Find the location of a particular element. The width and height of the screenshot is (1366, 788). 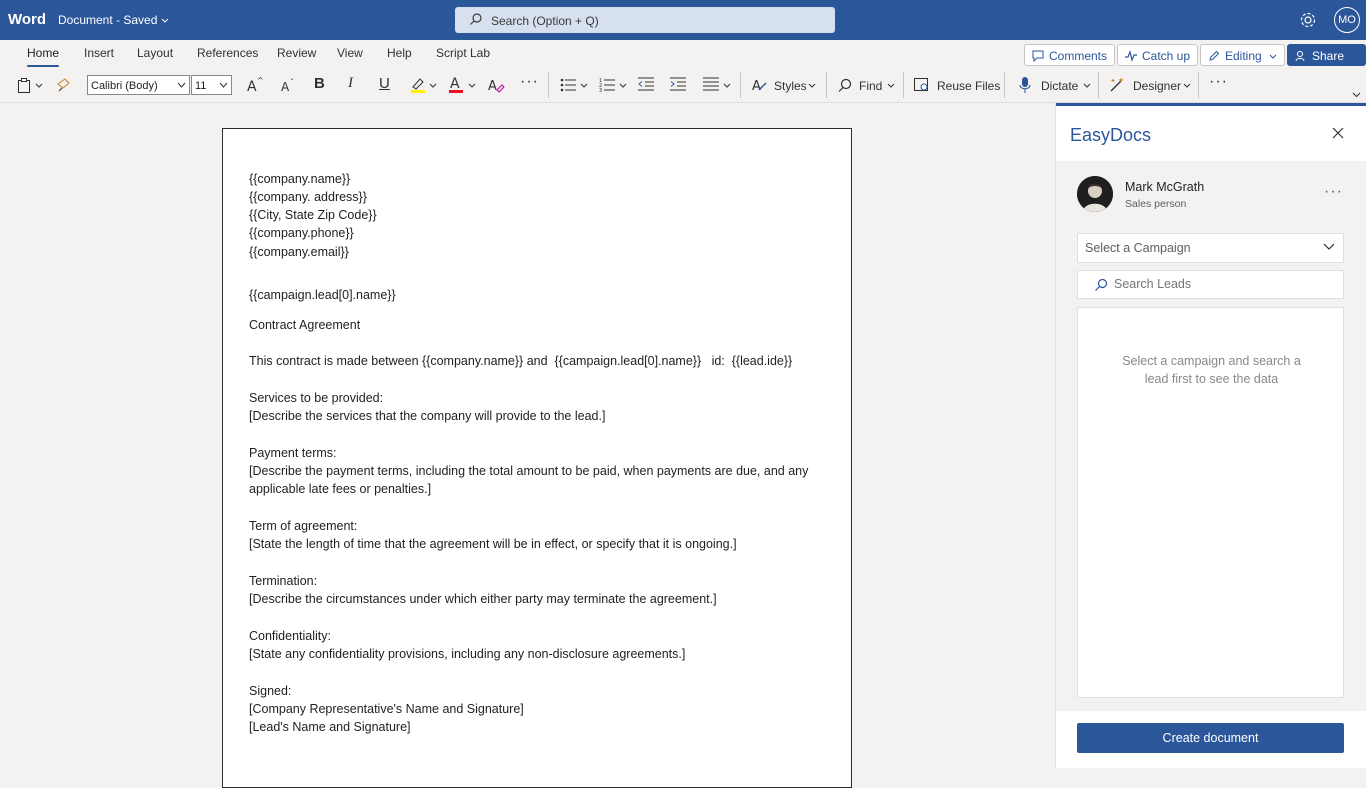

create-document-button: Create document is located at coordinates (1210, 738).